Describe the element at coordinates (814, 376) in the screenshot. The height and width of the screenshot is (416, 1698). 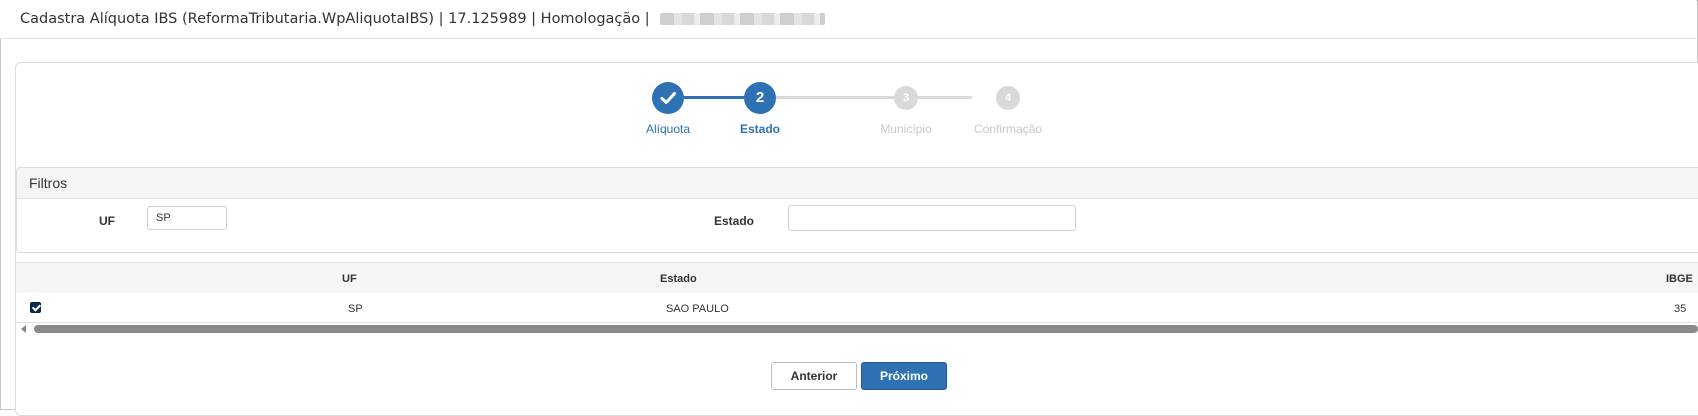
I see `previous-button: Anterior` at that location.